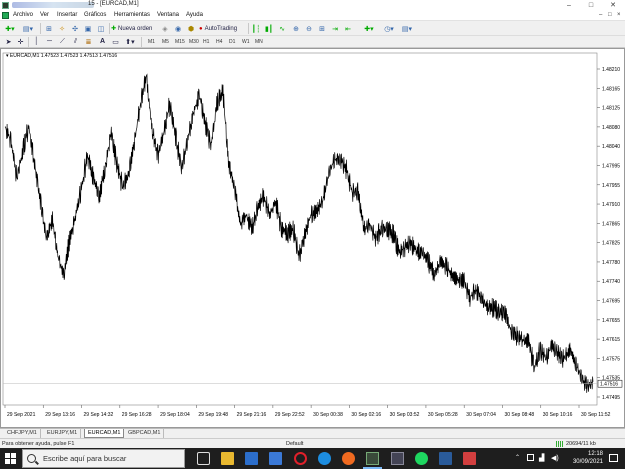 This screenshot has height=469, width=625. What do you see at coordinates (151, 42) in the screenshot?
I see `timeframe-m1: M1` at bounding box center [151, 42].